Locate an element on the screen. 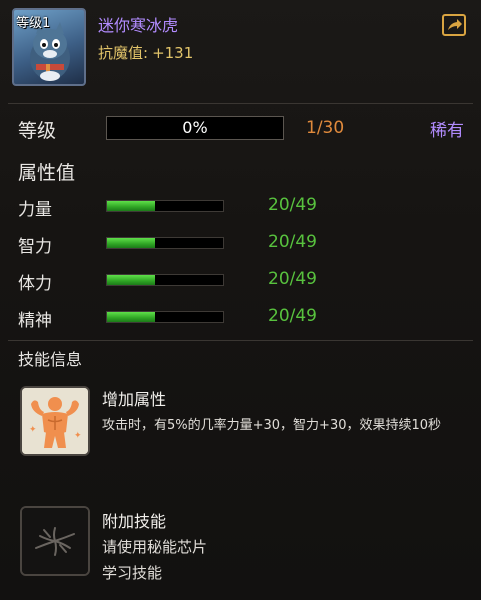 The width and height of the screenshot is (481, 600). attr-value-intelligence: 20/49 is located at coordinates (292, 242).